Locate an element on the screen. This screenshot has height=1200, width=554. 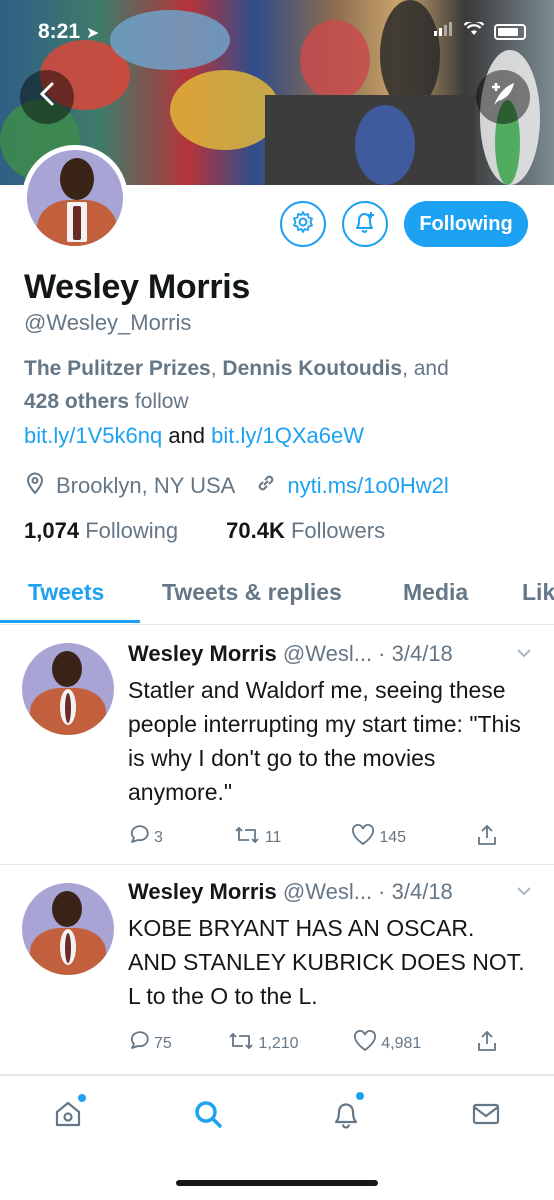
tweet-actions: 3 11 145 is located at coordinates (313, 837).